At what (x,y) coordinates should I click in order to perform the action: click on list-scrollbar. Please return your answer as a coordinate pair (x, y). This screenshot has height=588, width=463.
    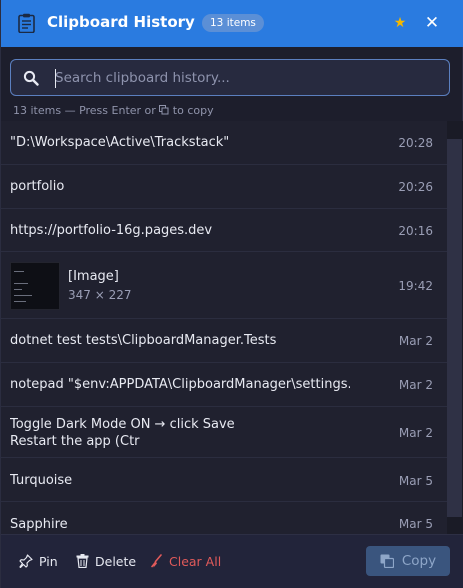
    Looking at the image, I should click on (455, 327).